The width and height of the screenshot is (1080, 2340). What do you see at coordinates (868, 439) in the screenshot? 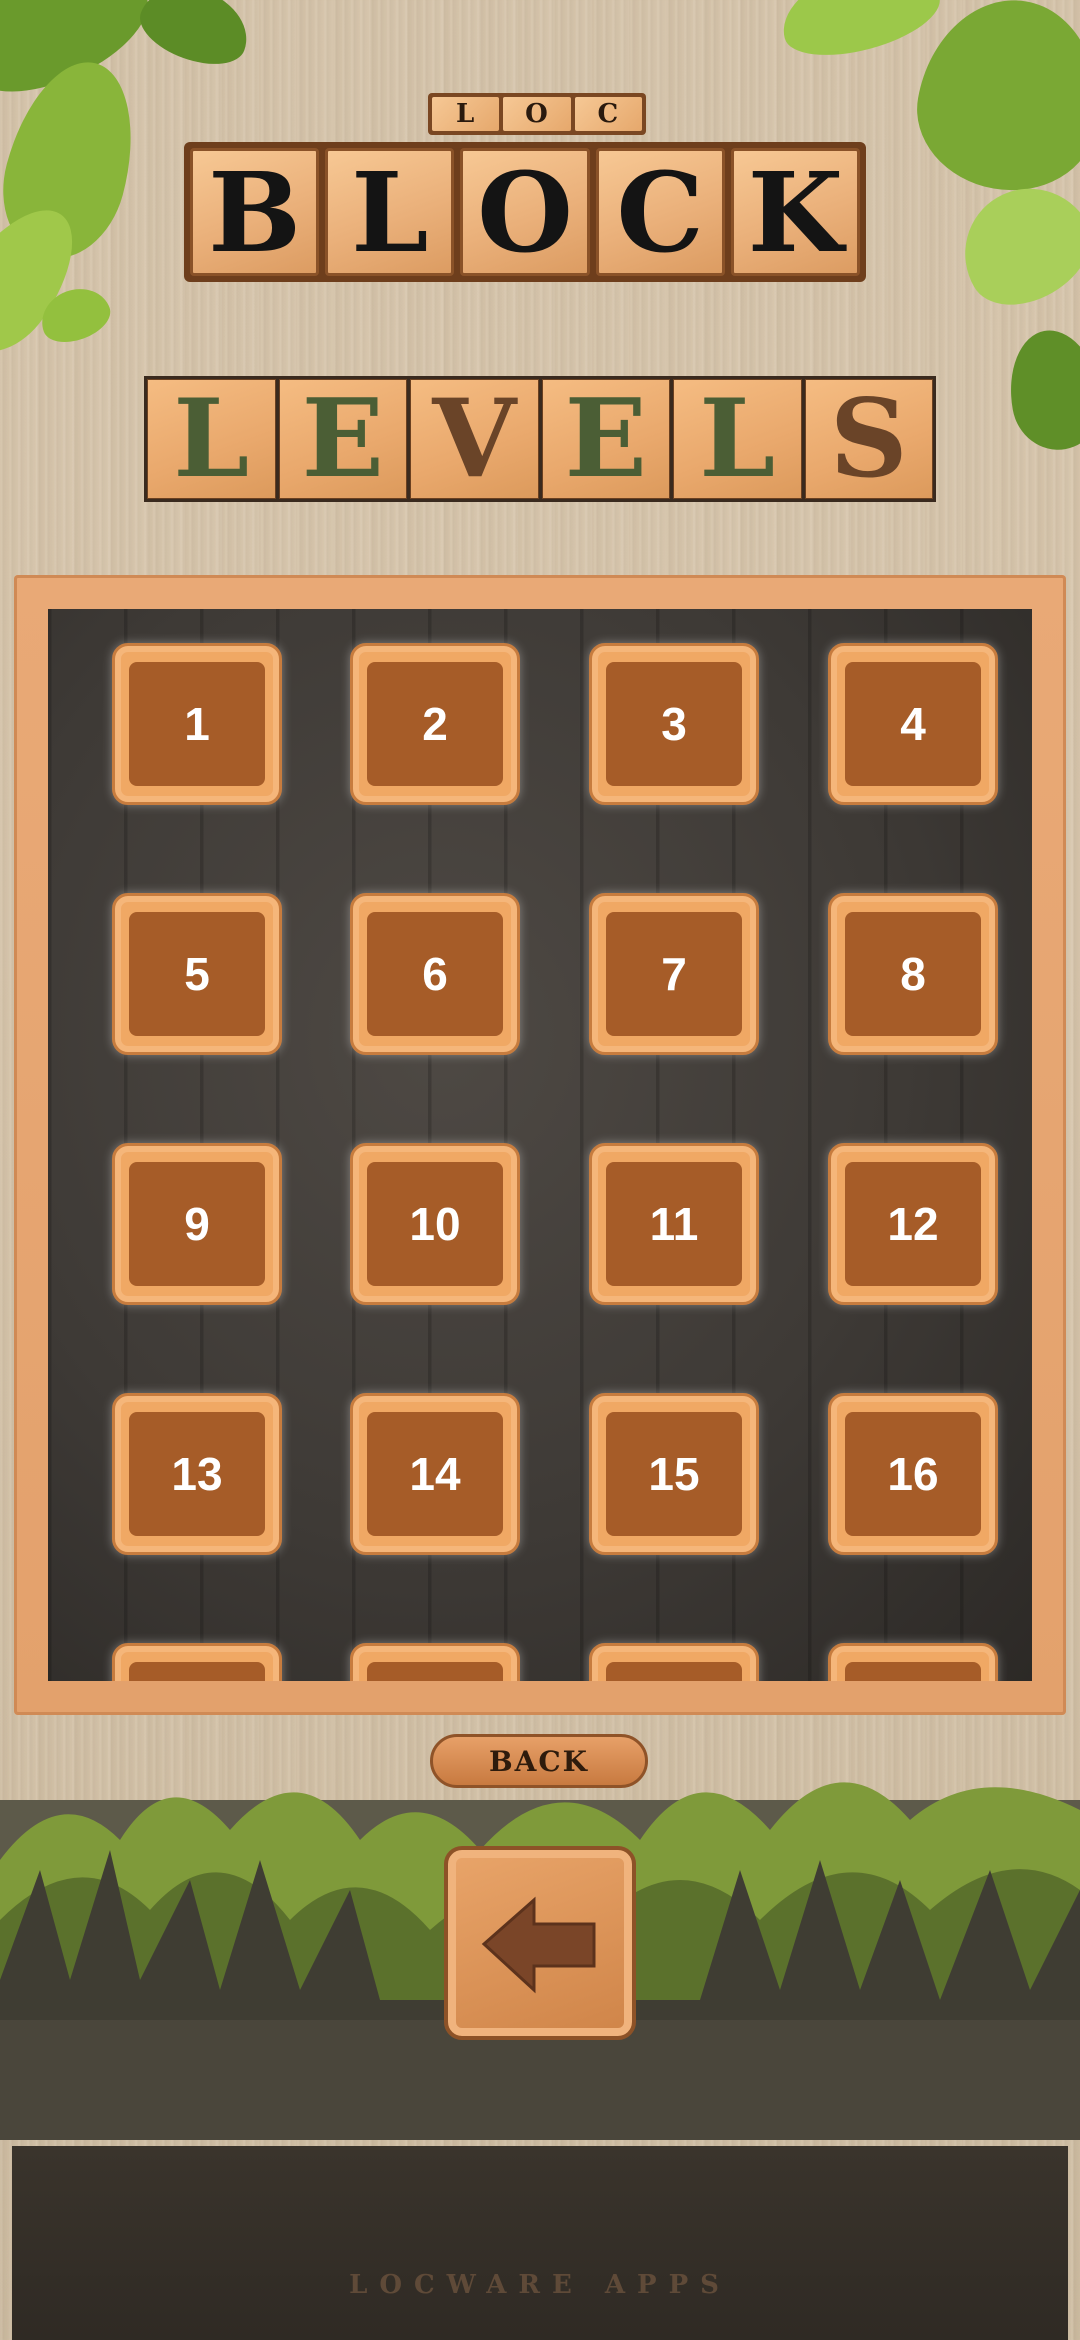
I see `title-letter: S` at bounding box center [868, 439].